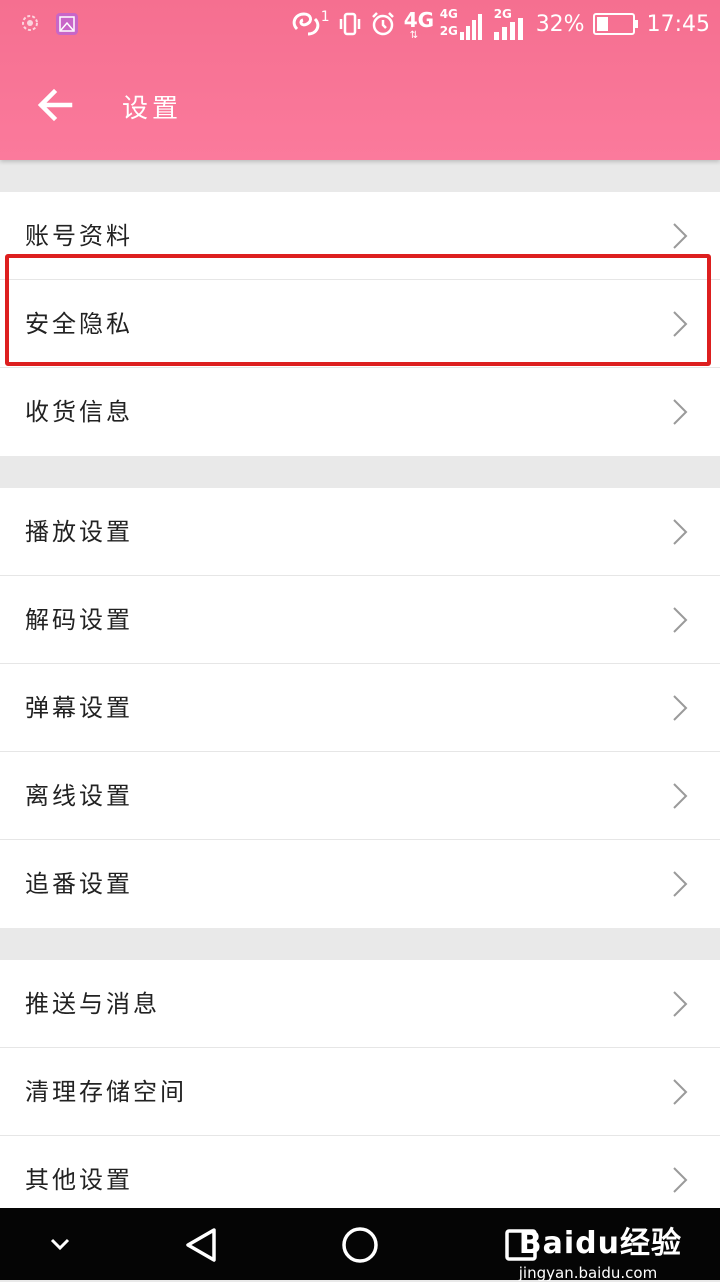 The width and height of the screenshot is (720, 1282). I want to click on signal-sim2: 2G, so click(510, 24).